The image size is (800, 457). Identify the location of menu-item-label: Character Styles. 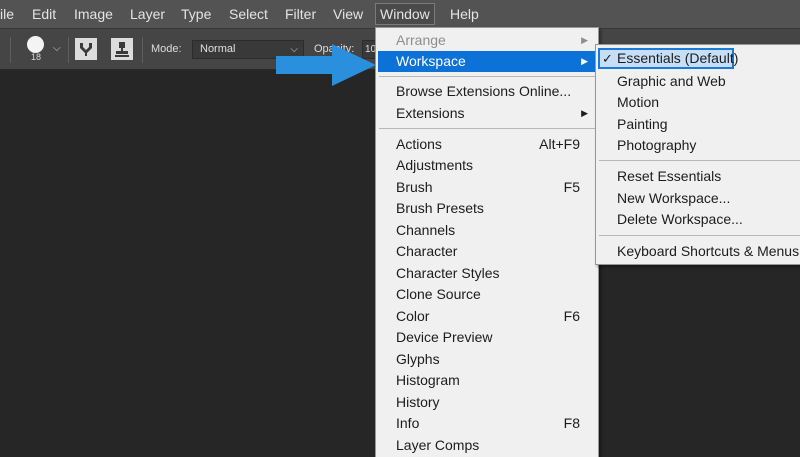
(448, 273).